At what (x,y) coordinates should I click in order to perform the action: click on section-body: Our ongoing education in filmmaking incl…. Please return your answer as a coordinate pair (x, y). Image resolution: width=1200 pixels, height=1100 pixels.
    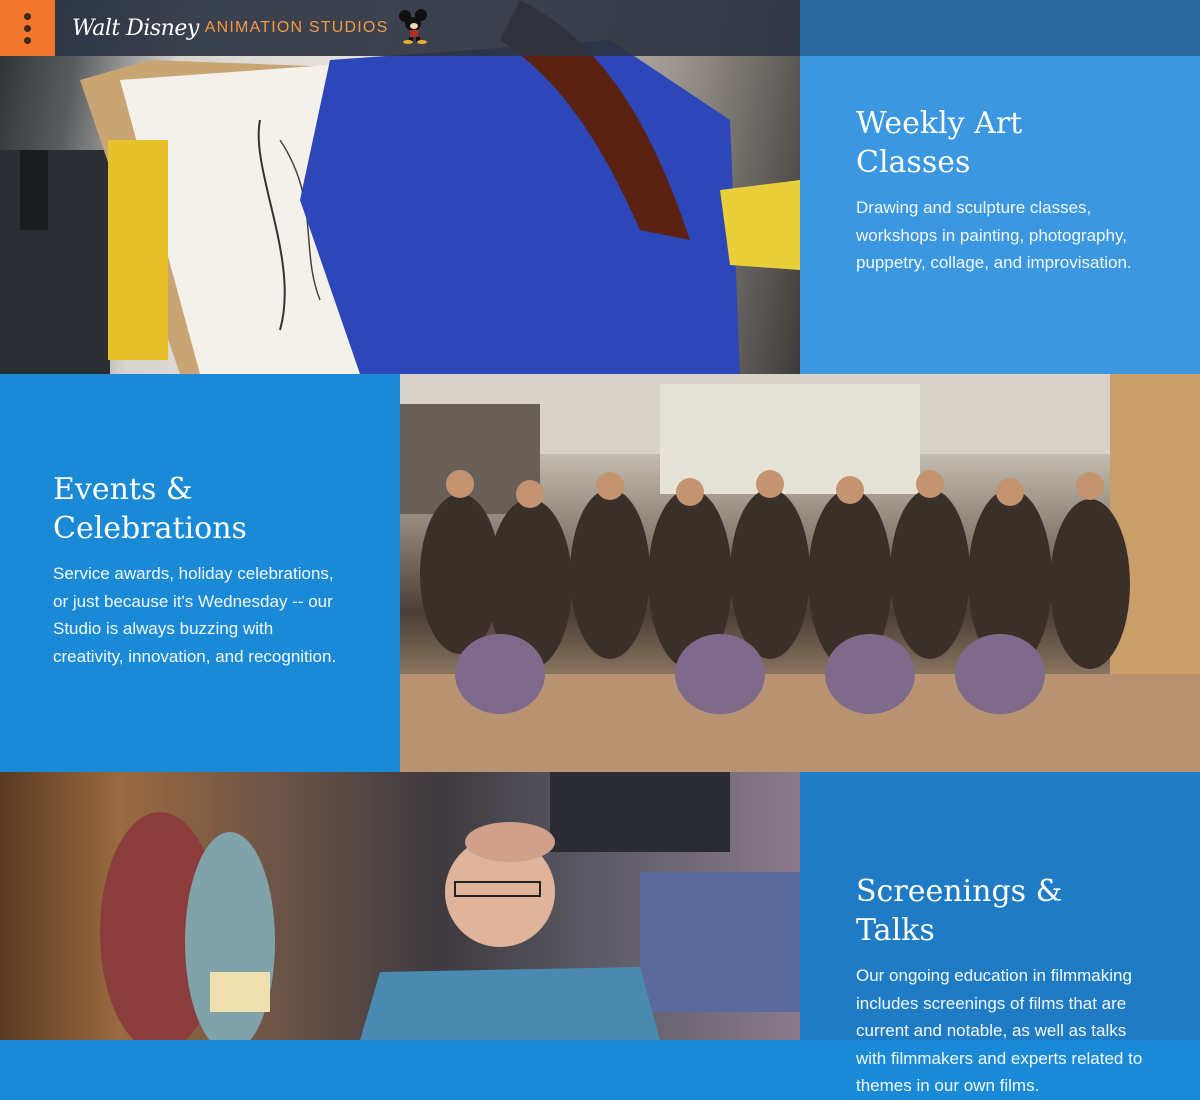
    Looking at the image, I should click on (999, 1030).